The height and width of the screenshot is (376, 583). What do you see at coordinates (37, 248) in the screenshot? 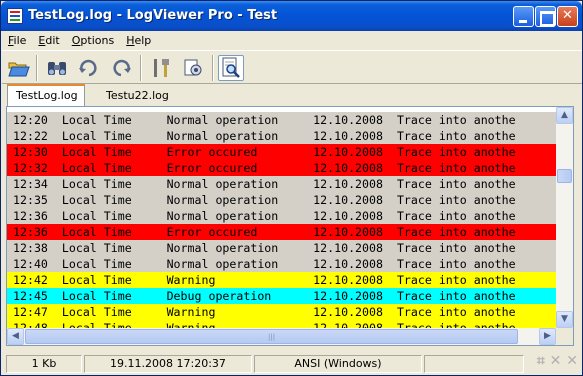
I see `log-cell-time: 12:38` at bounding box center [37, 248].